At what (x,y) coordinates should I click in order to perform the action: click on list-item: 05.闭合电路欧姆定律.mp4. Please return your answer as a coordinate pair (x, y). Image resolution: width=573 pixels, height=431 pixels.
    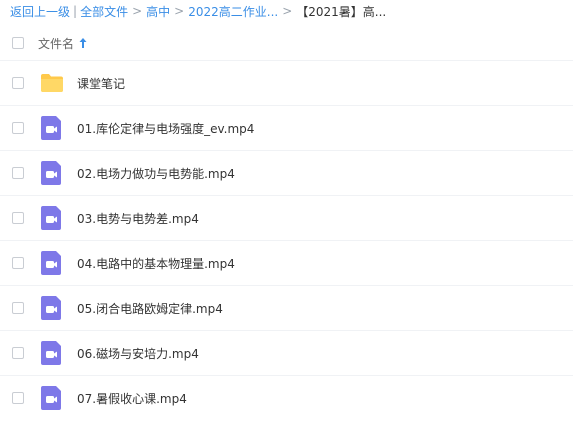
    Looking at the image, I should click on (286, 307).